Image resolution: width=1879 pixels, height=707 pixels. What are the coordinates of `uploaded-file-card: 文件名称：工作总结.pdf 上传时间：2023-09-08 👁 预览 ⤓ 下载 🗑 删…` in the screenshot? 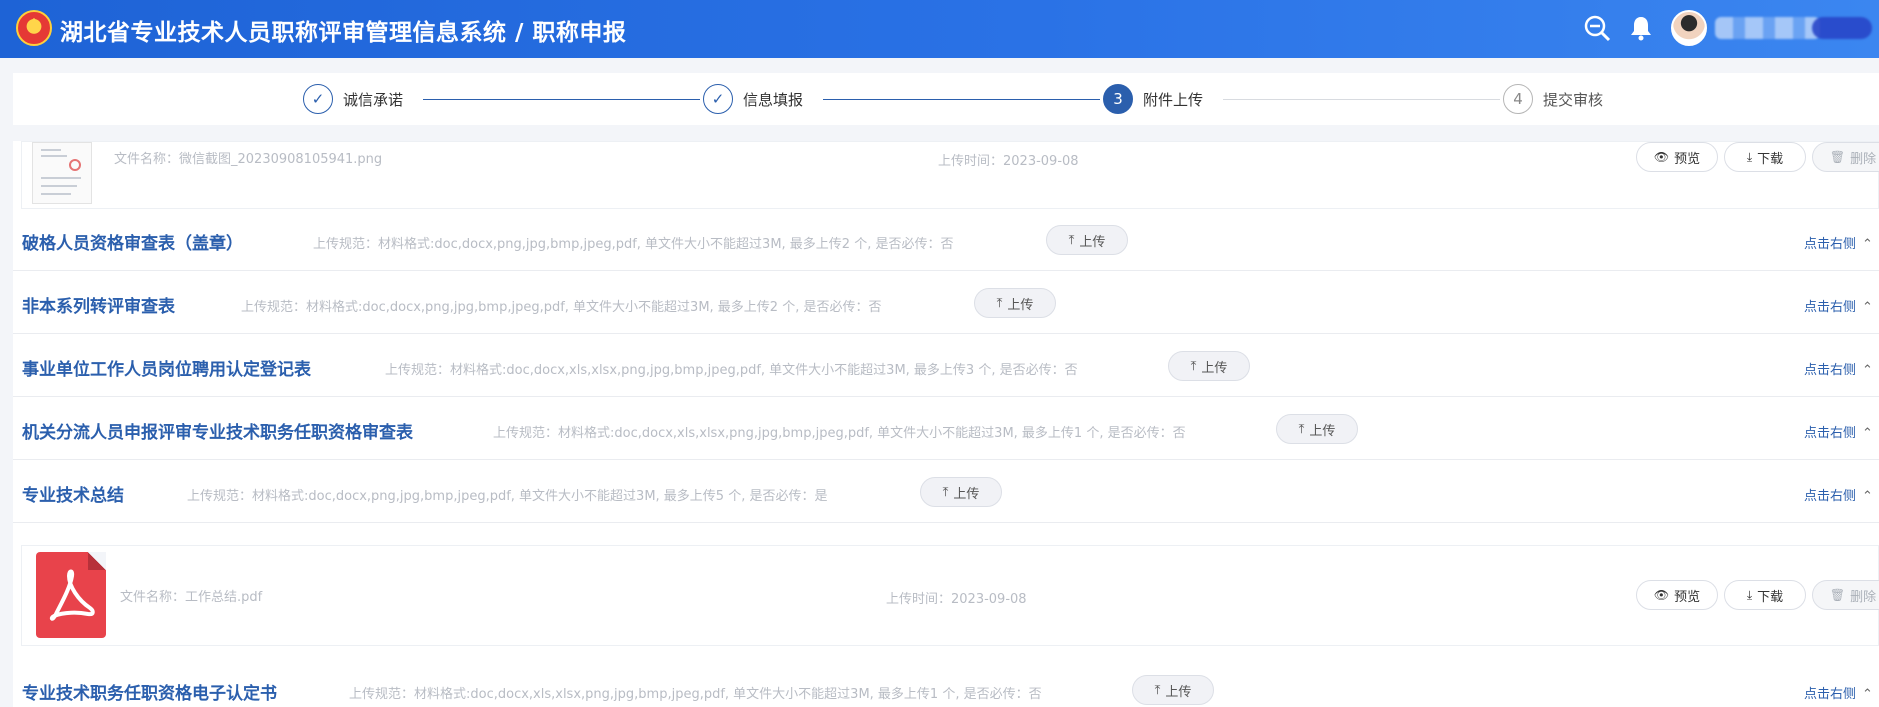 It's located at (950, 595).